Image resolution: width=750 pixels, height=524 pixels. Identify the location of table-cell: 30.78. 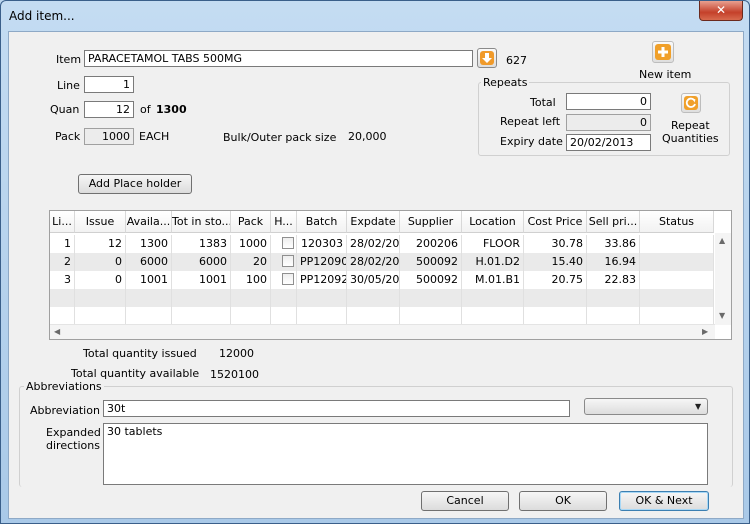
(555, 244).